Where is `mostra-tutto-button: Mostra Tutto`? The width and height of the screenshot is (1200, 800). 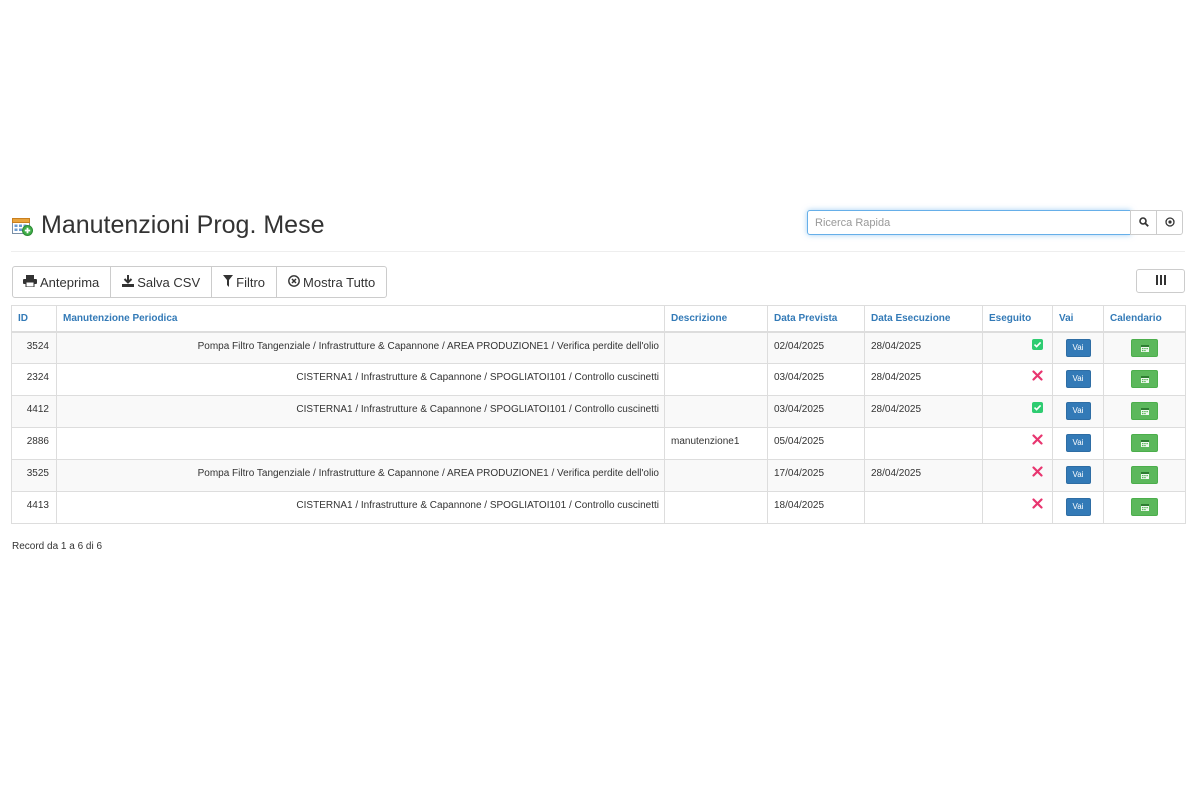
mostra-tutto-button: Mostra Tutto is located at coordinates (332, 282).